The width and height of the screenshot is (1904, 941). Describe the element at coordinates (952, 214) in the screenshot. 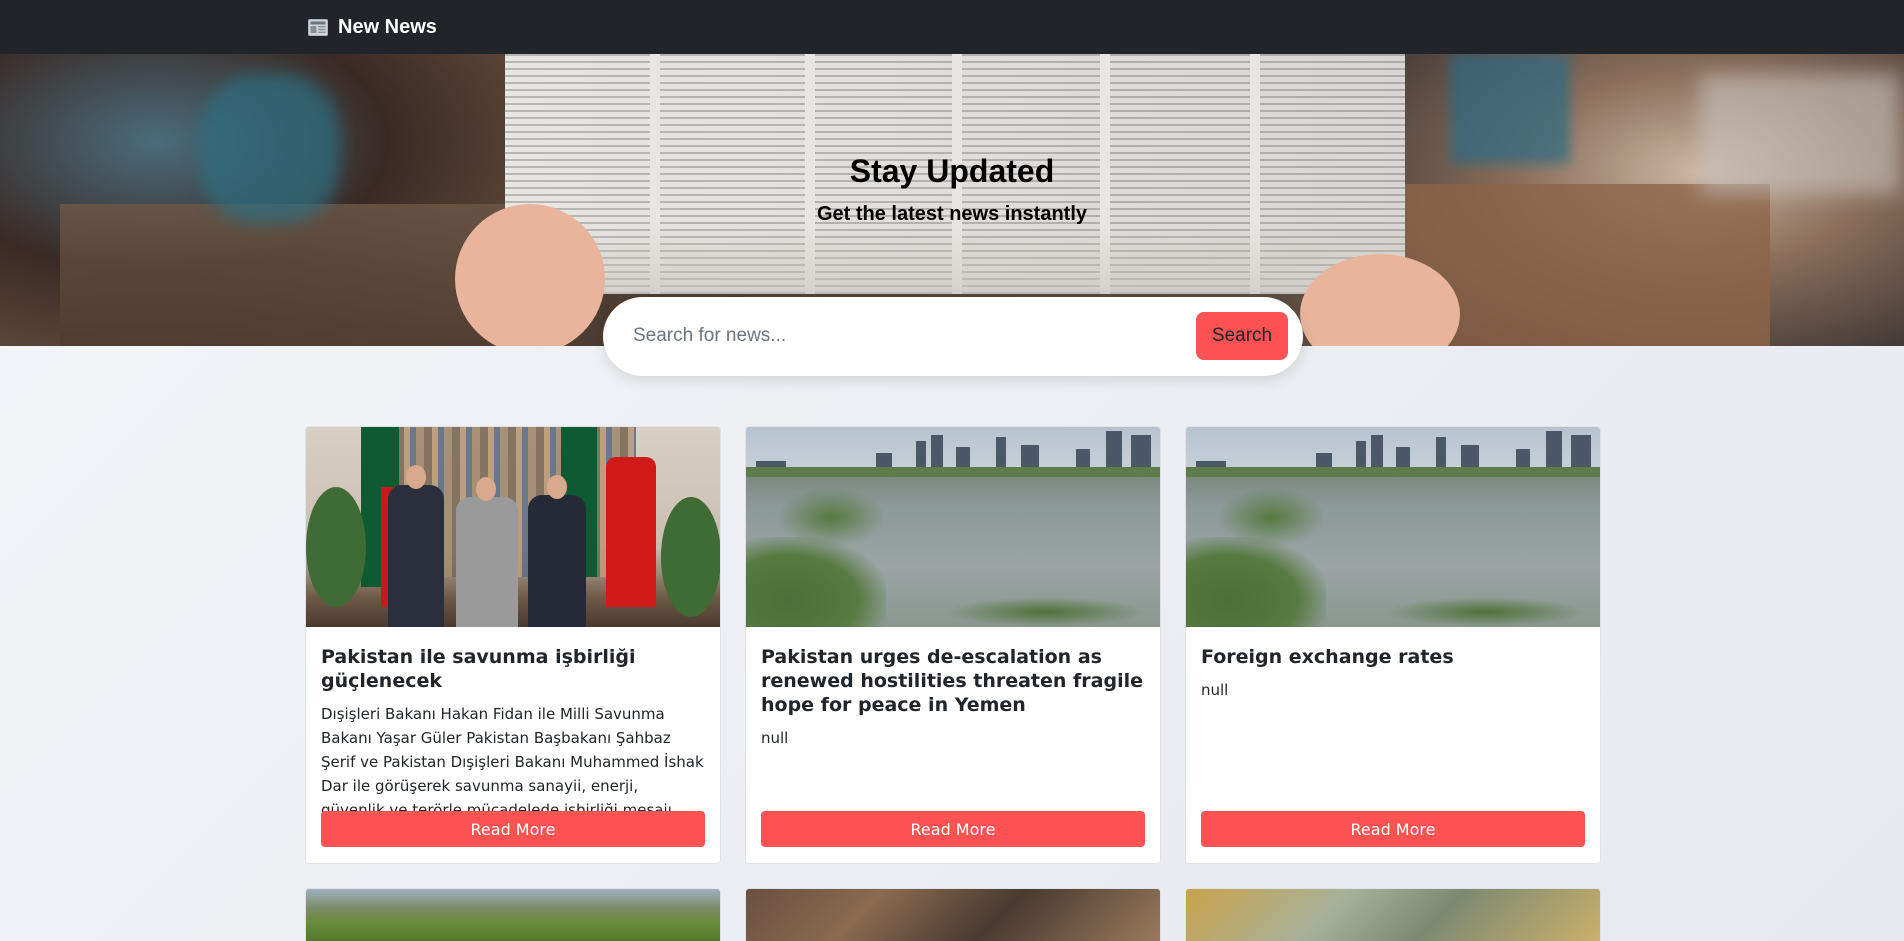

I see `hero-subtitle: Get the latest news instantly` at that location.